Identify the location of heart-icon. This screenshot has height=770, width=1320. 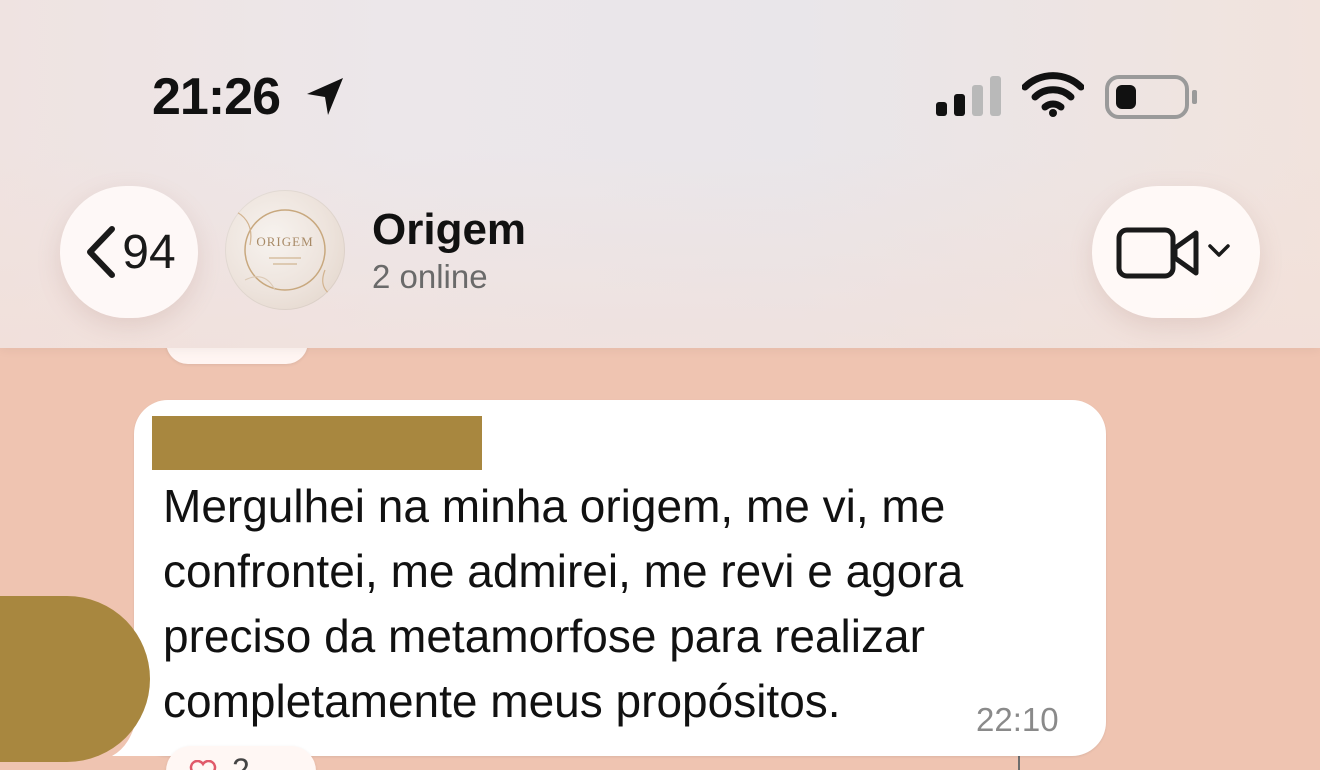
(203, 765).